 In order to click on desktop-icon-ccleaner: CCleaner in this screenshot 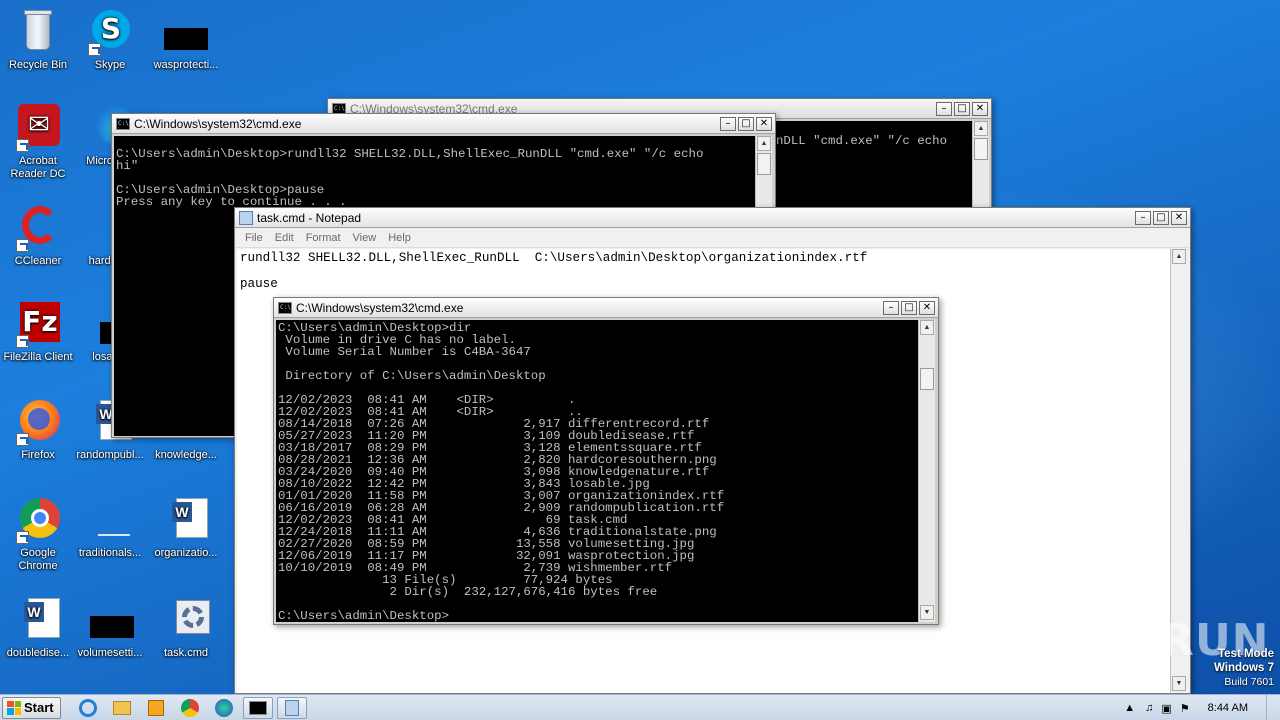, I will do `click(38, 236)`.